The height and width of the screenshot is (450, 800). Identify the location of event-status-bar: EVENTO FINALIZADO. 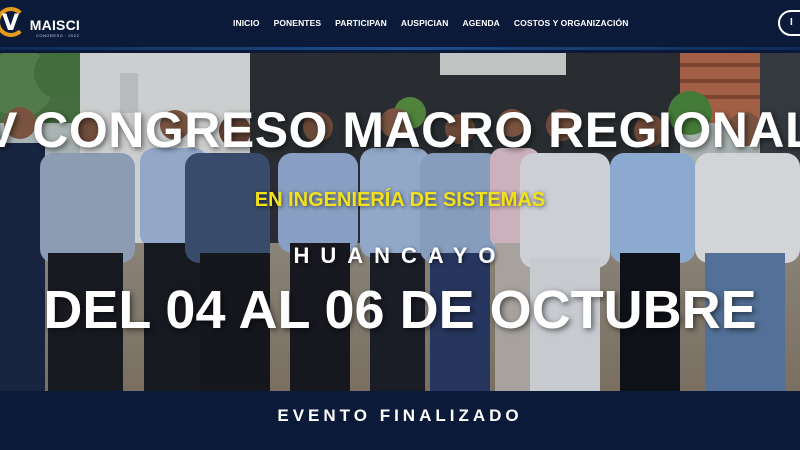
(400, 420).